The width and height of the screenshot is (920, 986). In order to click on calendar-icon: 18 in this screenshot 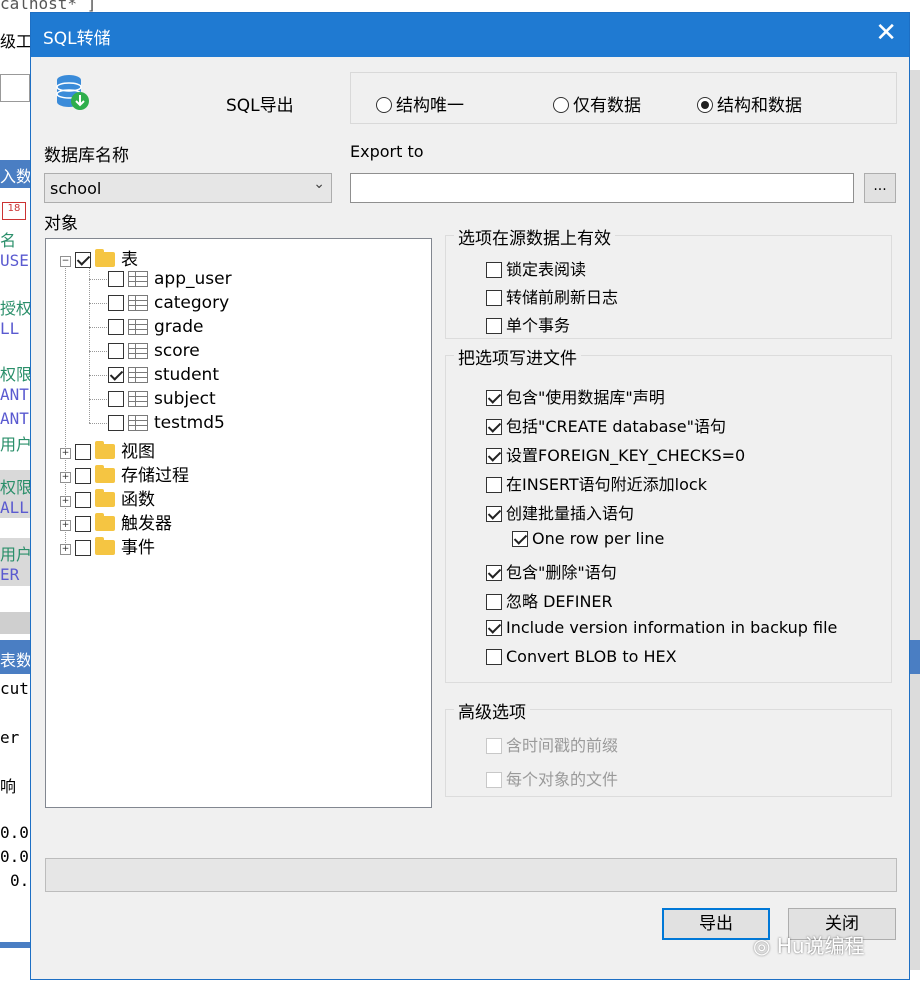, I will do `click(14, 211)`.